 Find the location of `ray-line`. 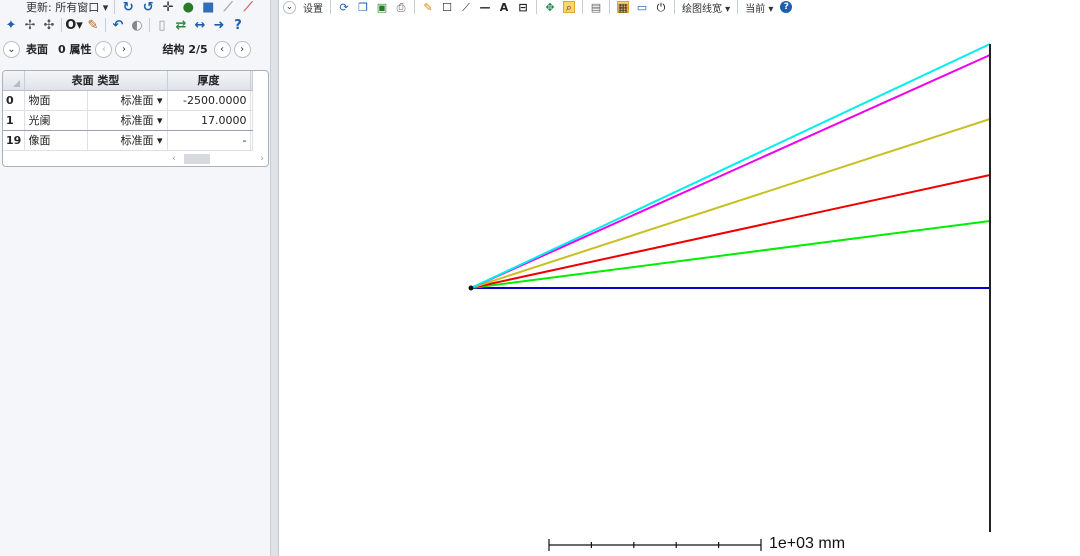

ray-line is located at coordinates (730, 203).